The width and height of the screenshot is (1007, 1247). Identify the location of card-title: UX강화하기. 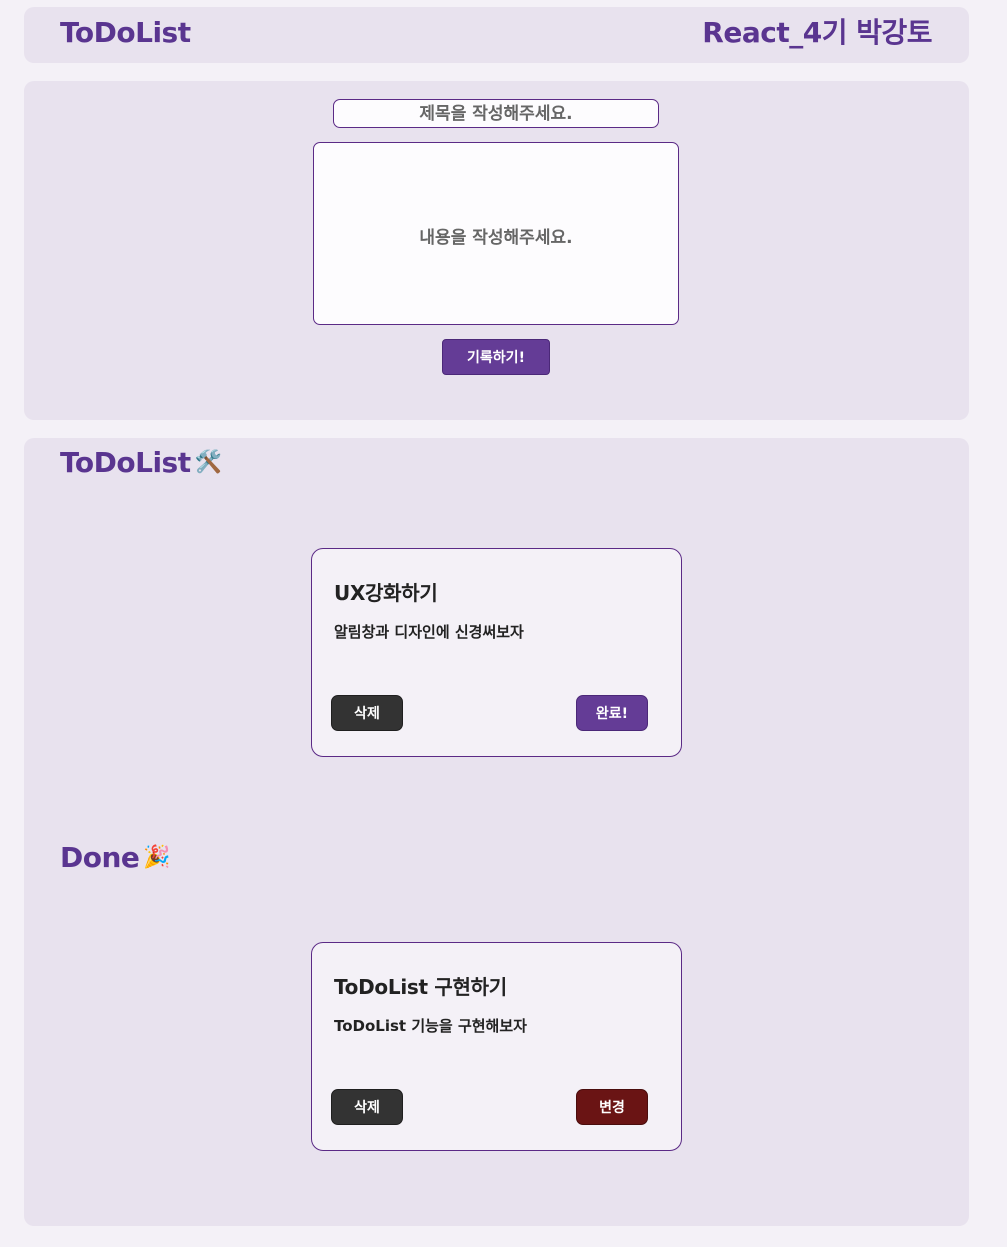
(386, 593).